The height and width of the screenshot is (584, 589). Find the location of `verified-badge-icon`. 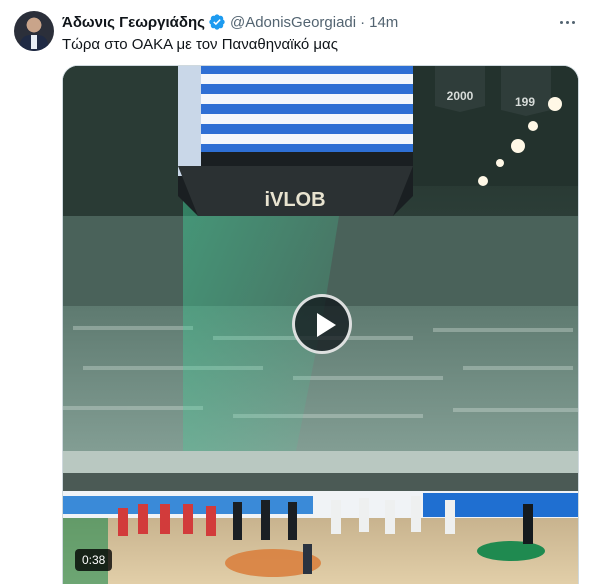

verified-badge-icon is located at coordinates (217, 22).